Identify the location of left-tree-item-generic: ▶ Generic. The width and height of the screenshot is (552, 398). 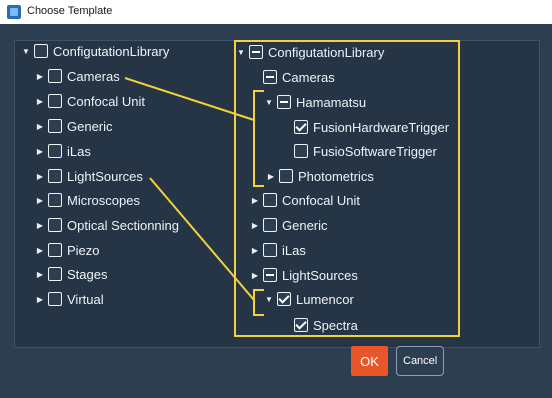
(74, 126).